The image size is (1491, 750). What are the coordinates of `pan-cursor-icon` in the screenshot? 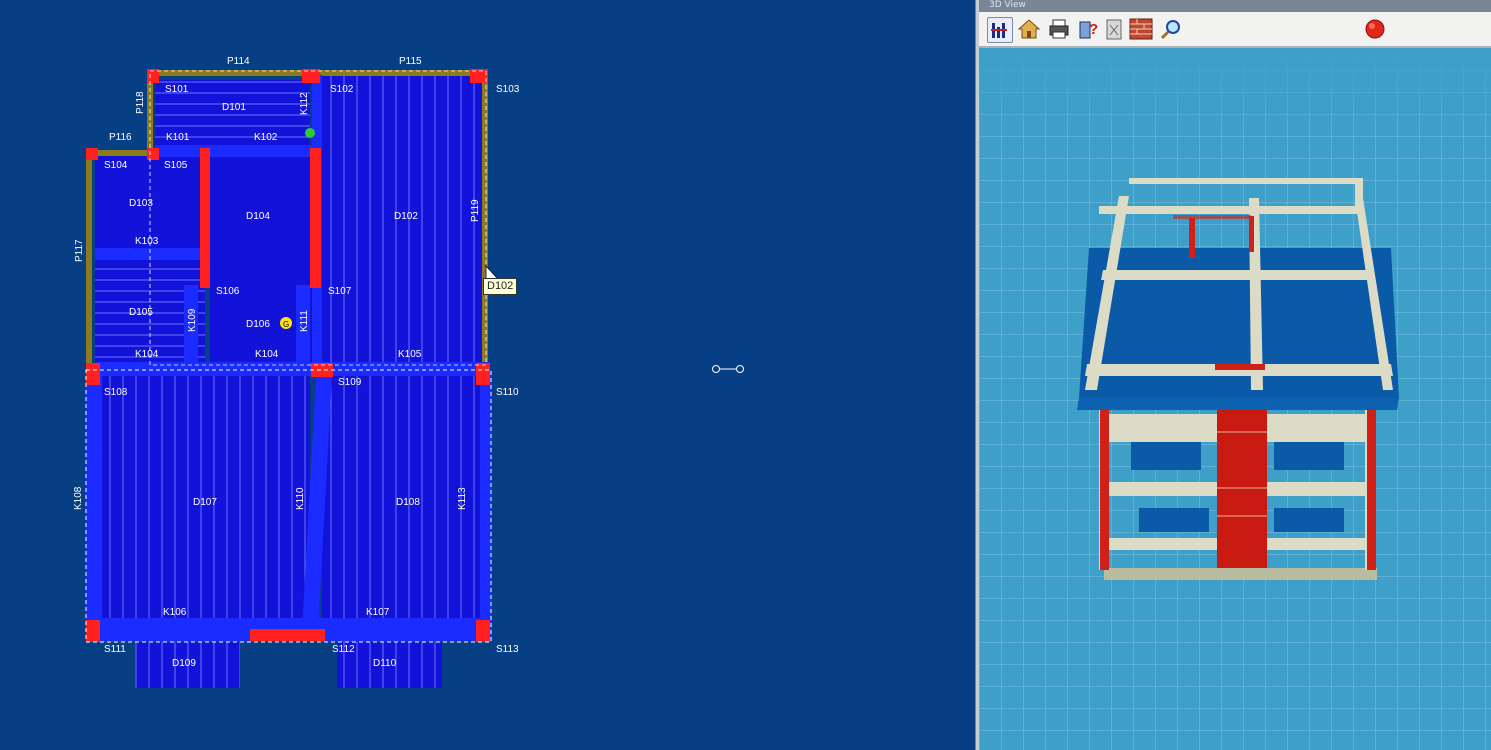 It's located at (728, 369).